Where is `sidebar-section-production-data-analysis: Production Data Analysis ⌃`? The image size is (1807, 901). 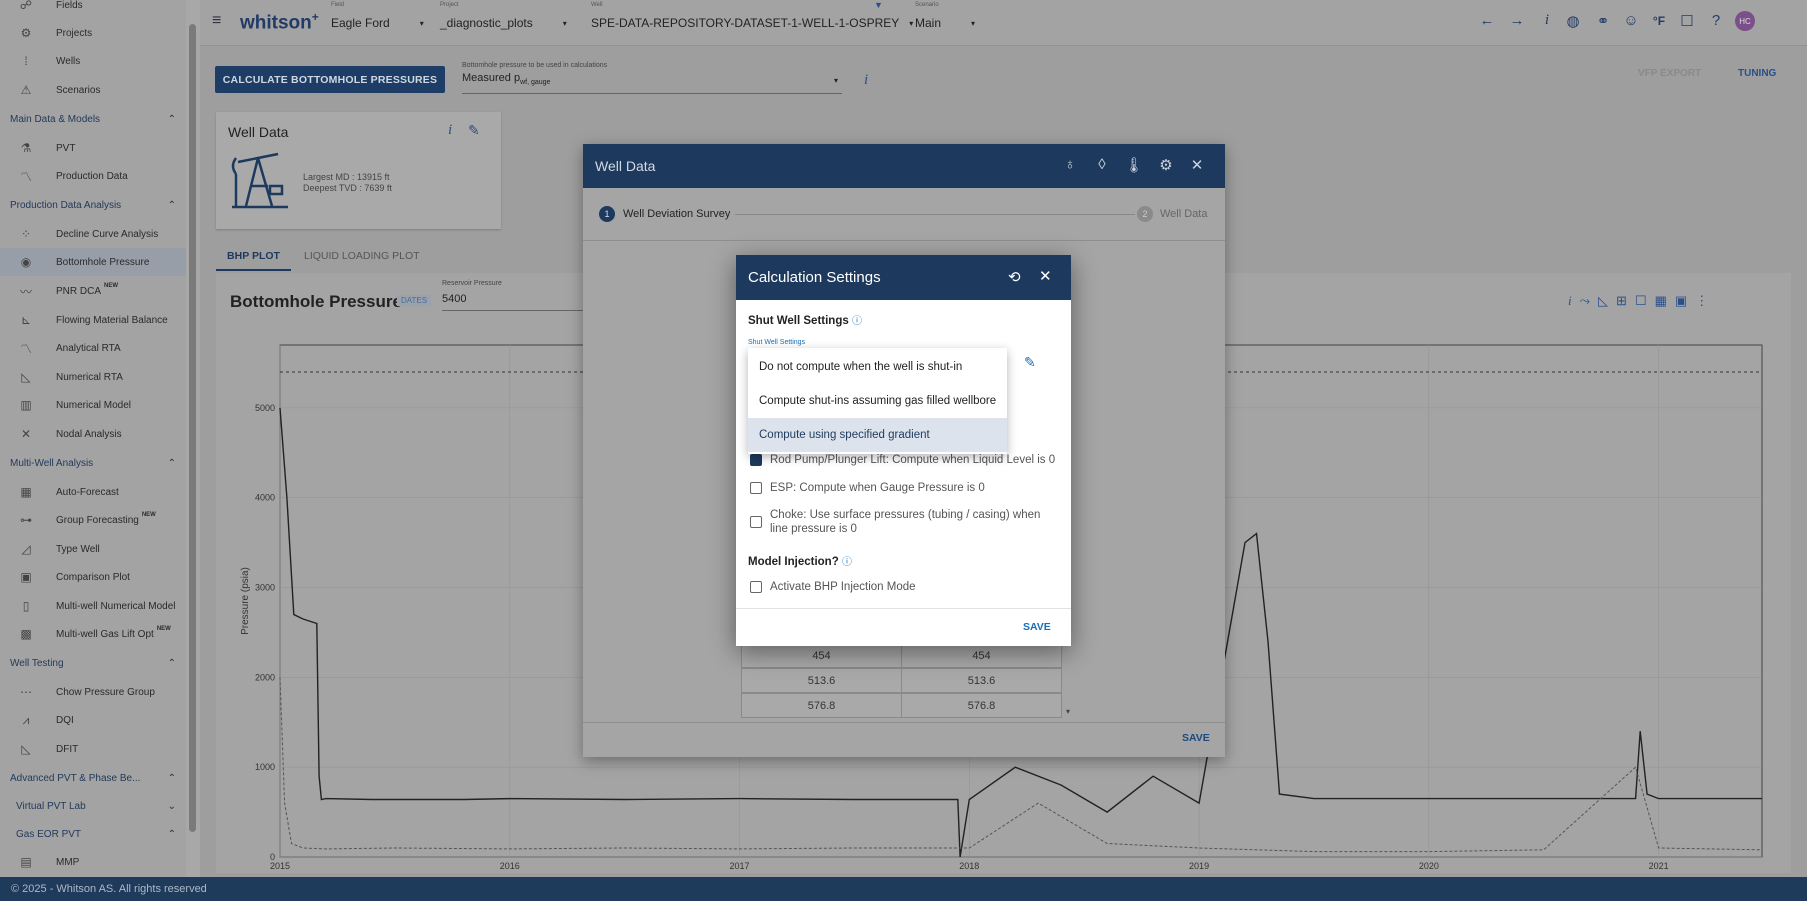 sidebar-section-production-data-analysis: Production Data Analysis ⌃ is located at coordinates (93, 205).